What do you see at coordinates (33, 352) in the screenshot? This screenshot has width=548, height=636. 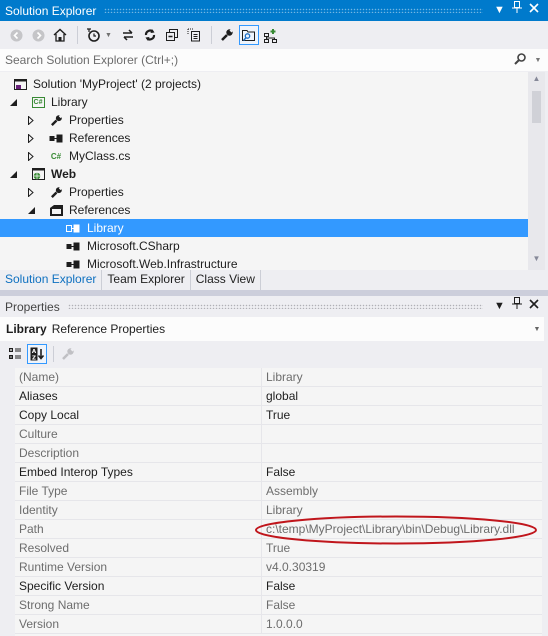 I see `svg-text: A` at bounding box center [33, 352].